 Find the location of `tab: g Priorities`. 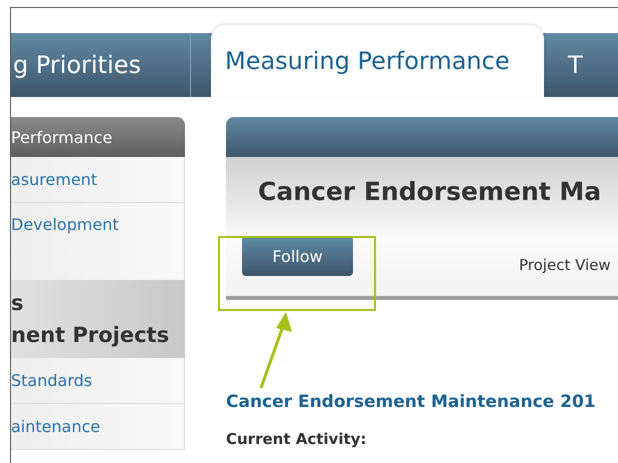

tab: g Priorities is located at coordinates (101, 65).